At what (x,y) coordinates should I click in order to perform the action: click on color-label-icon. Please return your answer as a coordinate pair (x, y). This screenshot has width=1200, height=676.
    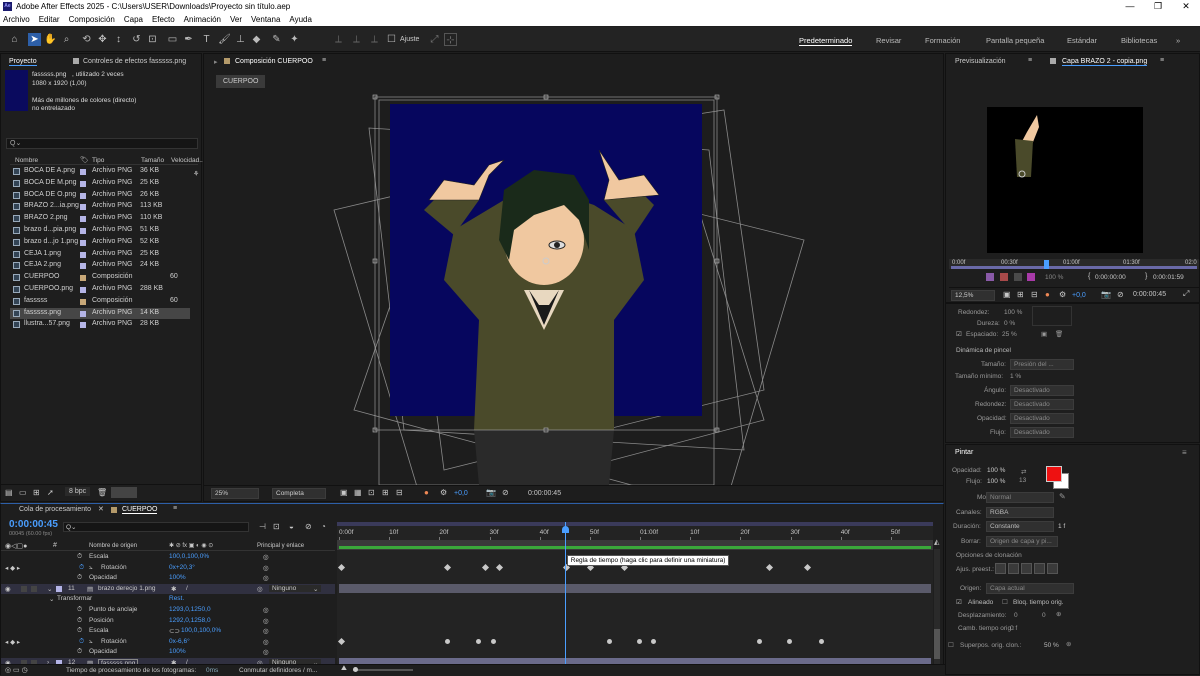
    Looking at the image, I should click on (1031, 277).